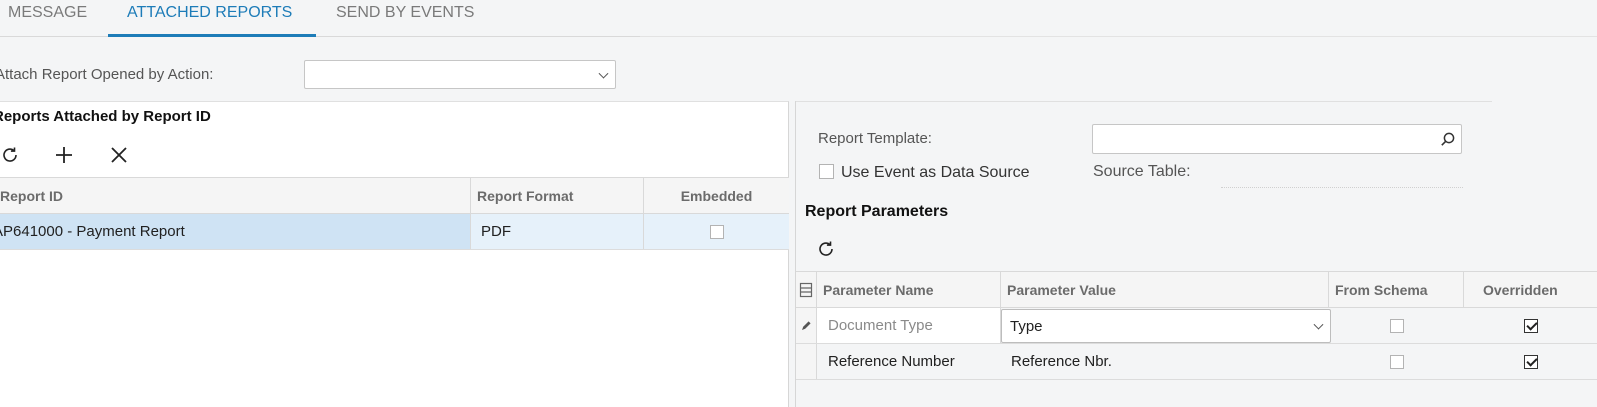 This screenshot has height=407, width=1597. I want to click on parameter-value-select: Type, so click(1166, 326).